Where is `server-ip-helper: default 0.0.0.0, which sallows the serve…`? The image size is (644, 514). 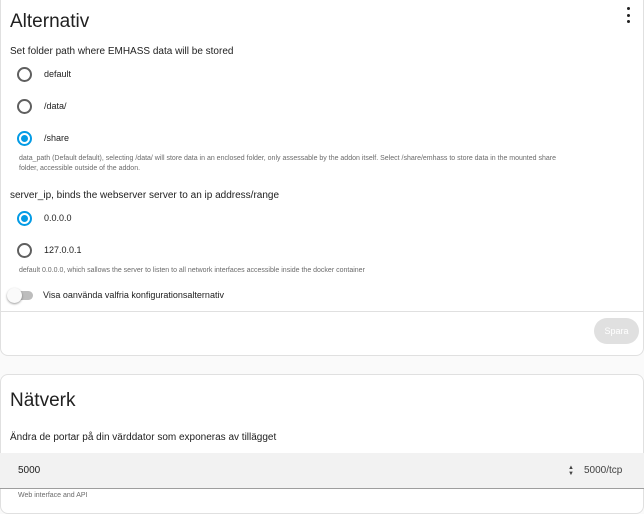 server-ip-helper: default 0.0.0.0, which sallows the serve… is located at coordinates (192, 270).